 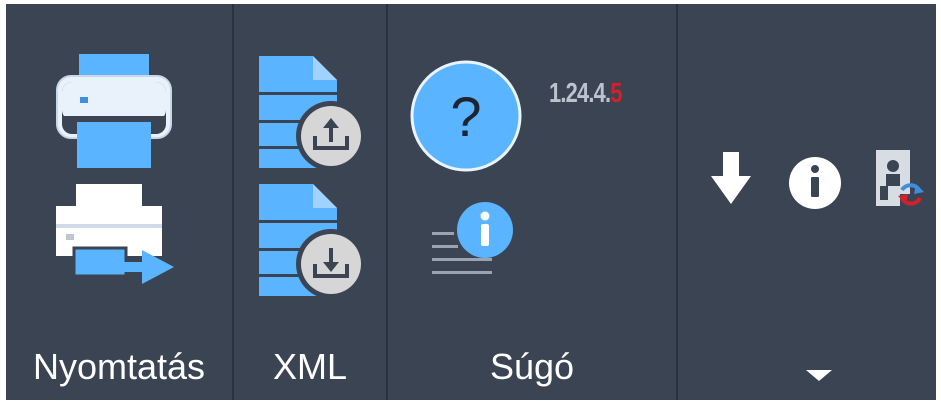 What do you see at coordinates (819, 375) in the screenshot?
I see `chevron-down-icon` at bounding box center [819, 375].